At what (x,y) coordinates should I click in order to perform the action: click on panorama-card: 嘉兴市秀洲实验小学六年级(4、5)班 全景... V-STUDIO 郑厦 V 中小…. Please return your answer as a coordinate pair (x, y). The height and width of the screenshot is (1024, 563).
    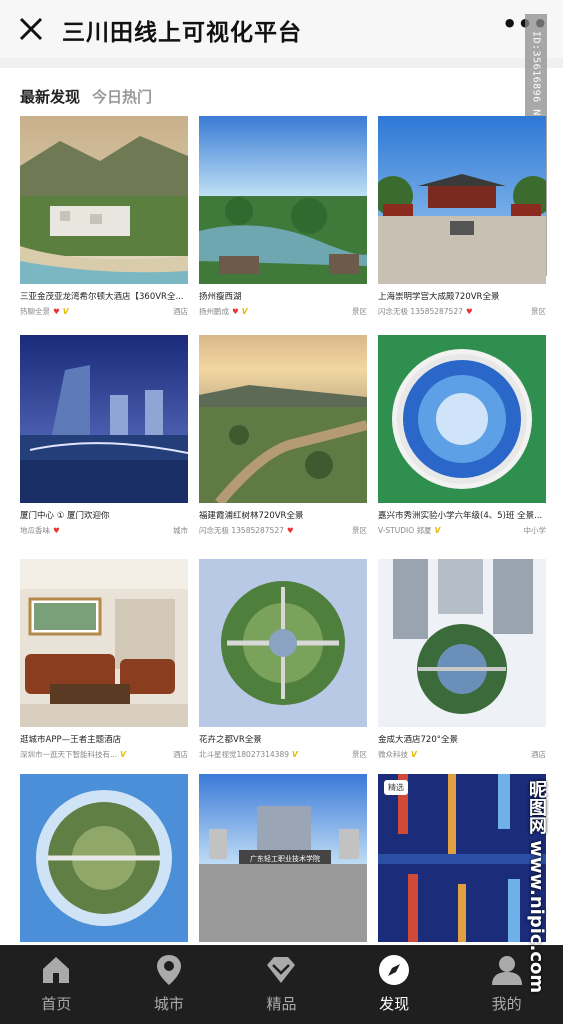
    Looking at the image, I should click on (462, 435).